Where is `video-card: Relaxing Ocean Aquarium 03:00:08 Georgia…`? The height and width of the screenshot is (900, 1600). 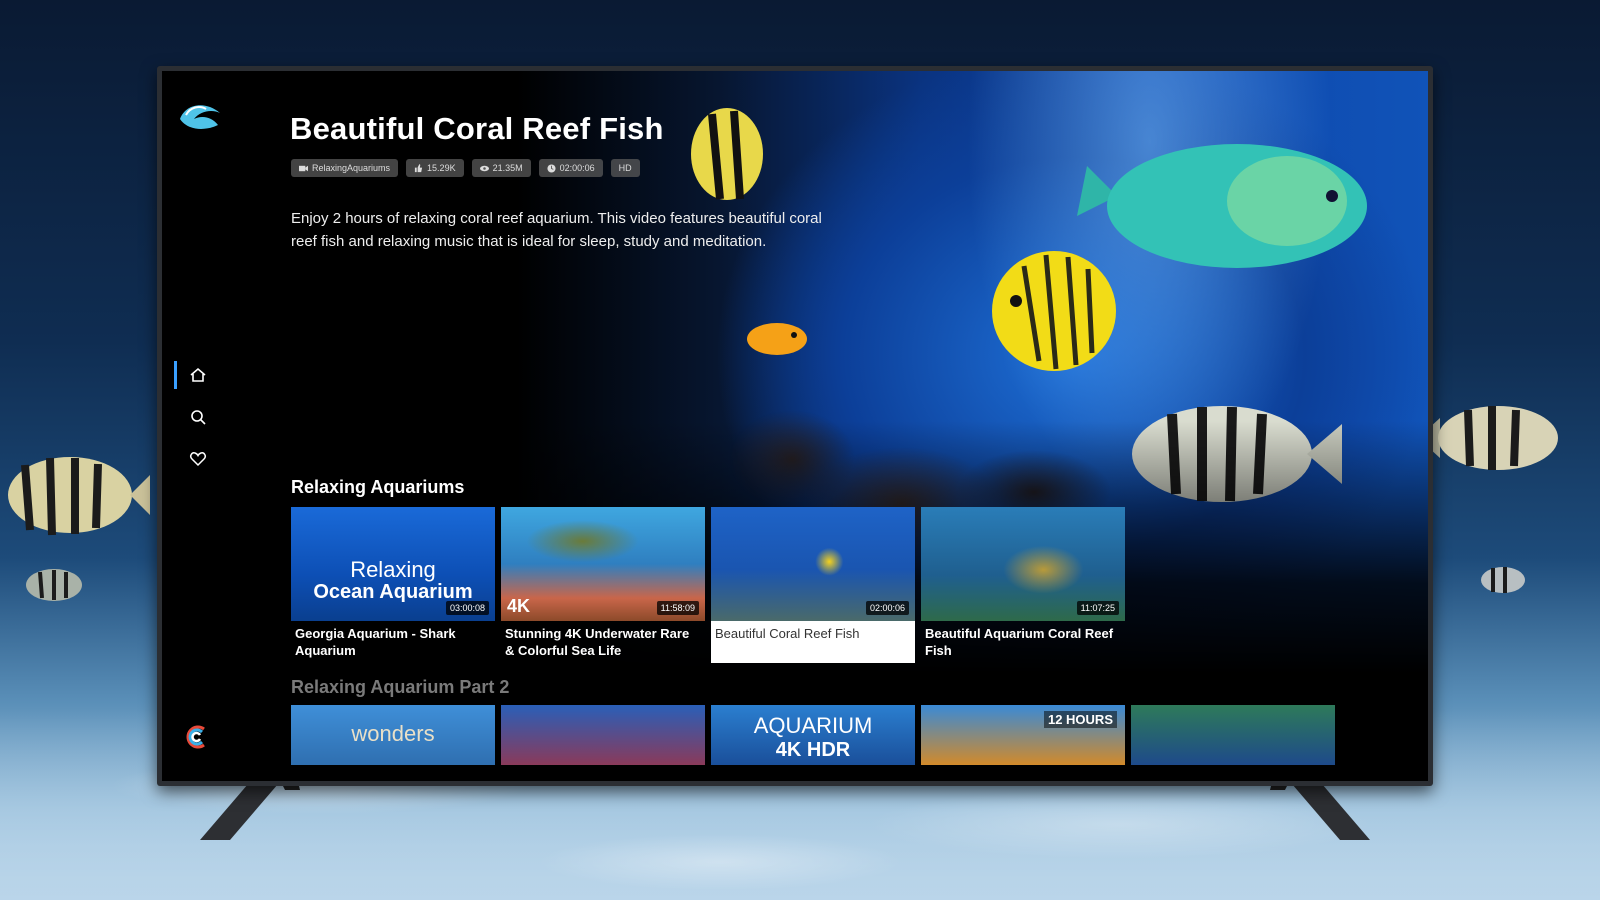
video-card: Relaxing Ocean Aquarium 03:00:08 Georgia… is located at coordinates (393, 585).